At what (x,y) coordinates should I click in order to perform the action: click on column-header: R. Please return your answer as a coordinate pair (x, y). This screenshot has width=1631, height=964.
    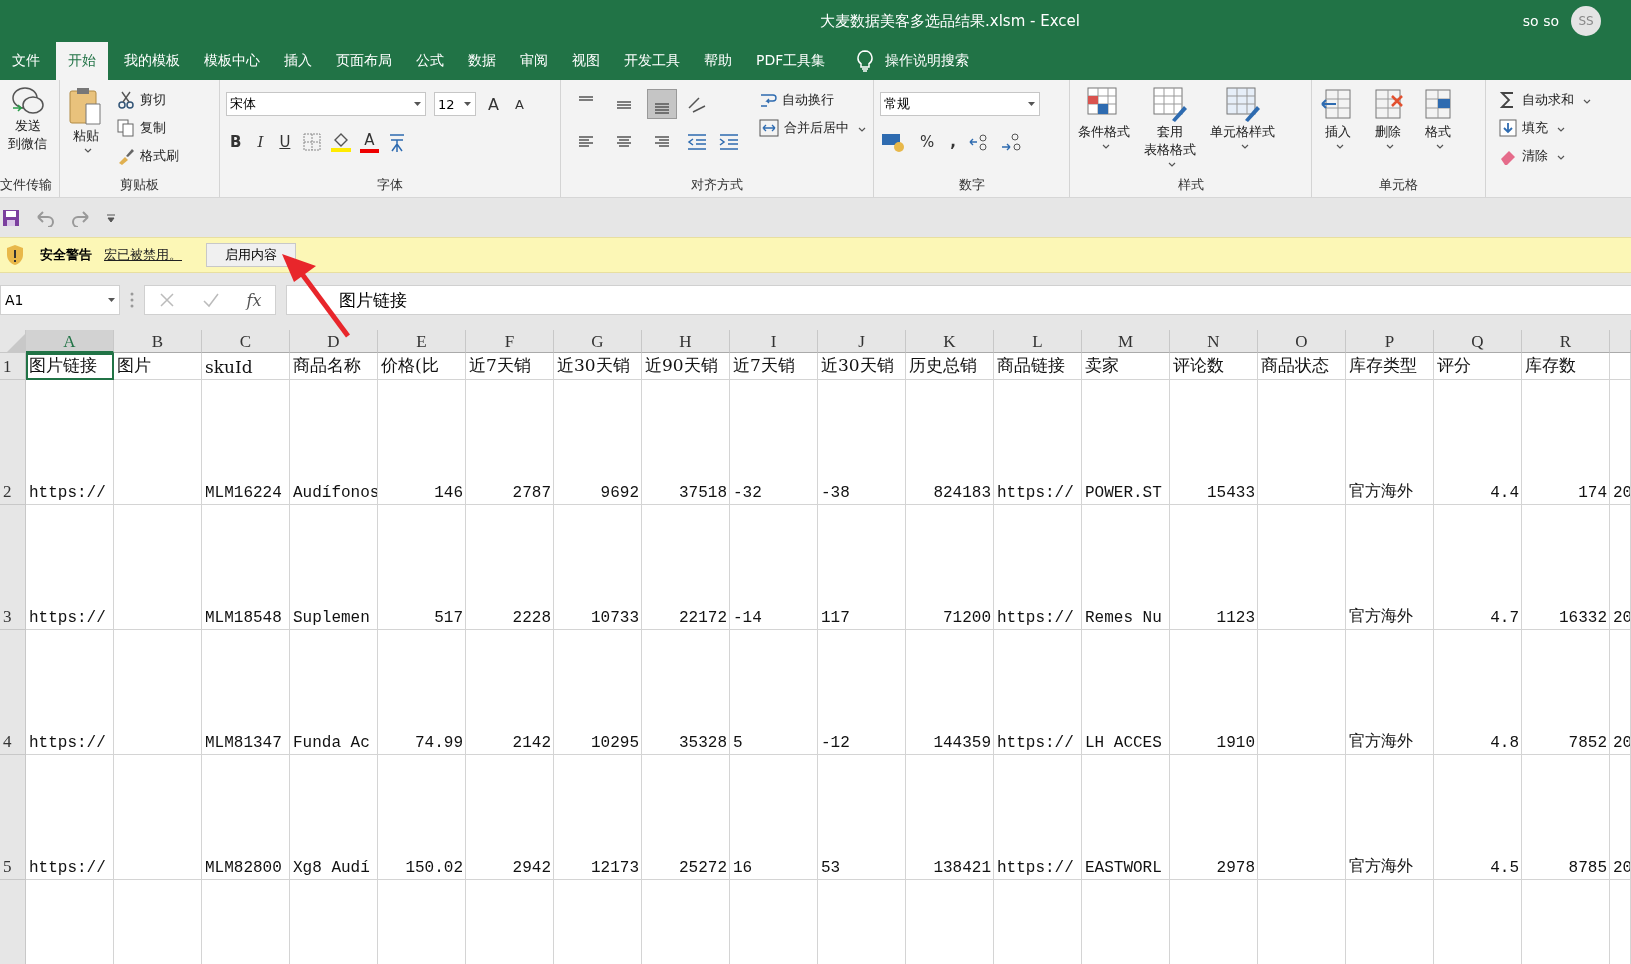
    Looking at the image, I should click on (1566, 341).